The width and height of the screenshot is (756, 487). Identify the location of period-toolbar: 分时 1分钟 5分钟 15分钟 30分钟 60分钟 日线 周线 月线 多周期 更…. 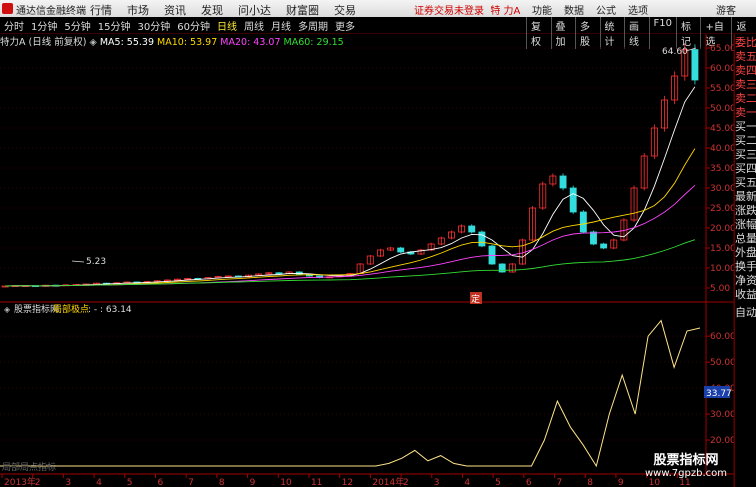
(378, 33).